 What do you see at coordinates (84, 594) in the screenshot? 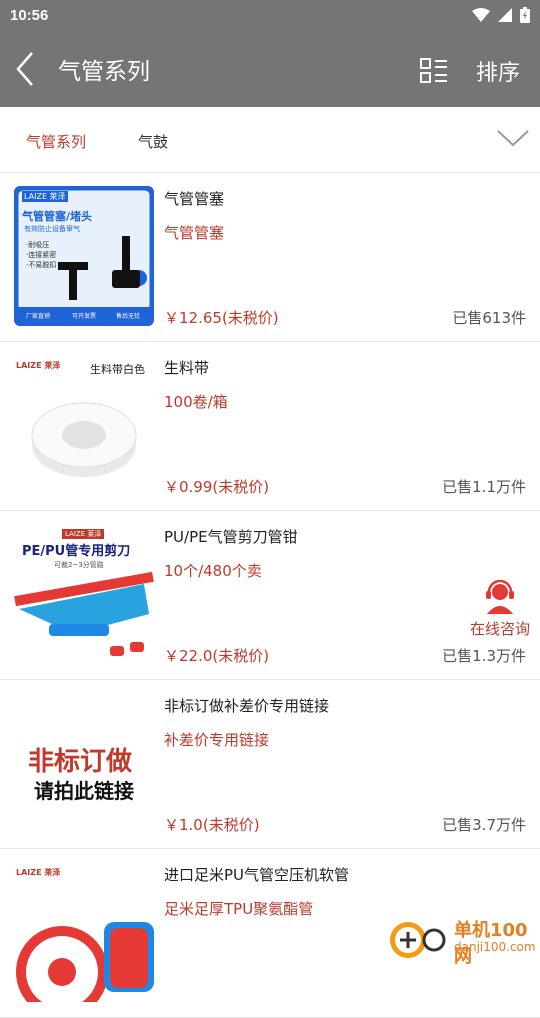
I see `product-thumbnail: LAIZE 莱泽 PE/PU管专用剪刀 可裁2~3分管路` at bounding box center [84, 594].